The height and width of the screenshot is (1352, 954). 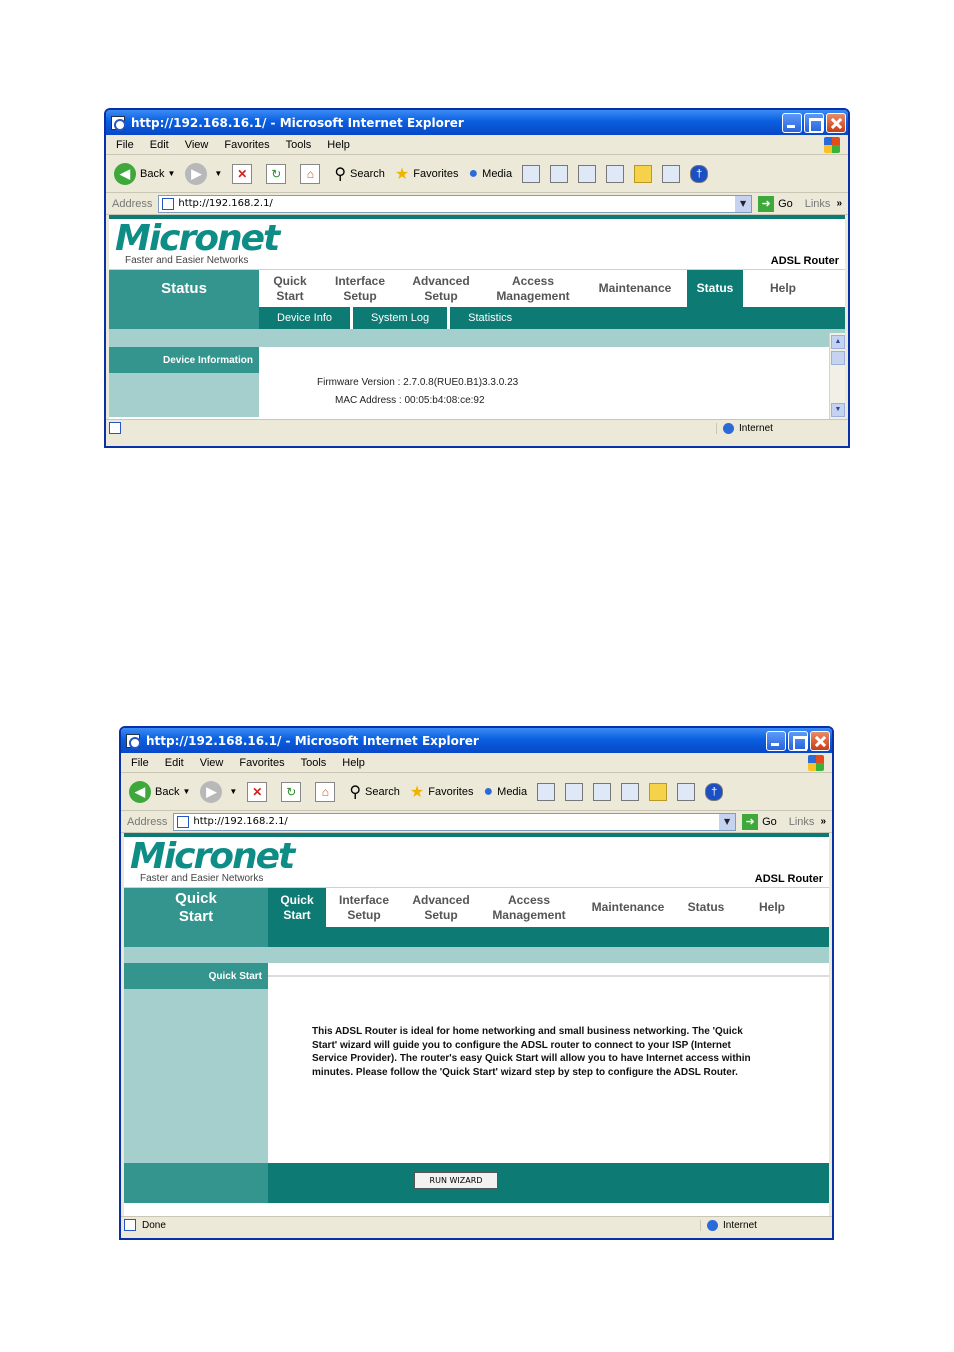 I want to click on subtab-device-info: Device Info, so click(x=306, y=318).